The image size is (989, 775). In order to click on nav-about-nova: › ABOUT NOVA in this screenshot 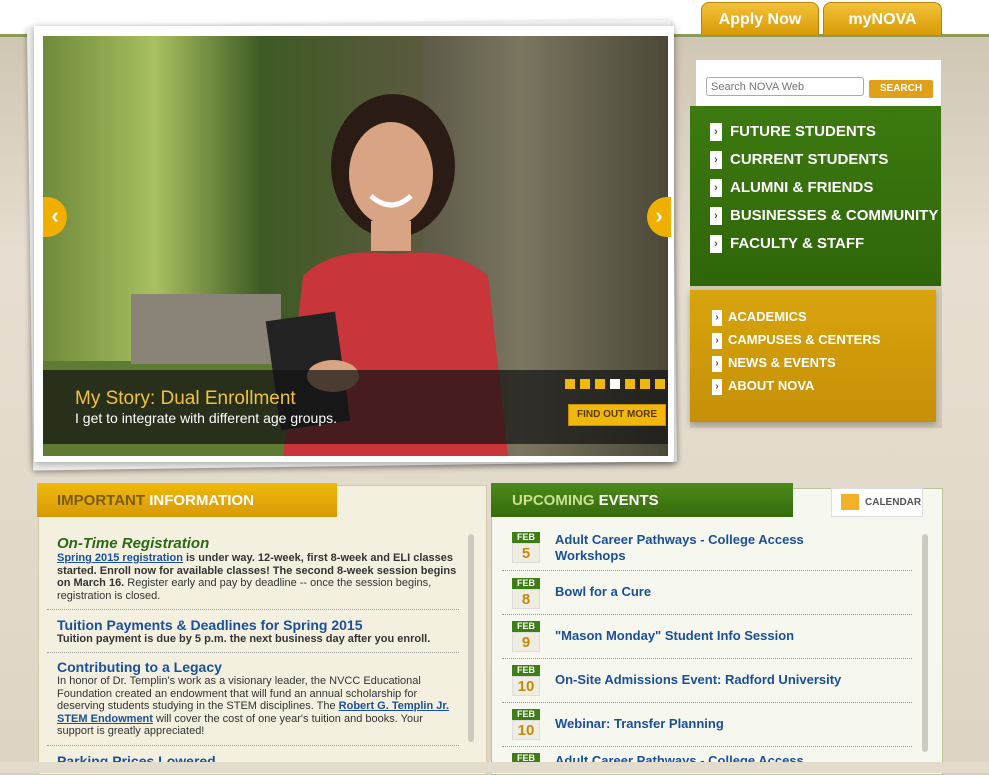, I will do `click(763, 386)`.